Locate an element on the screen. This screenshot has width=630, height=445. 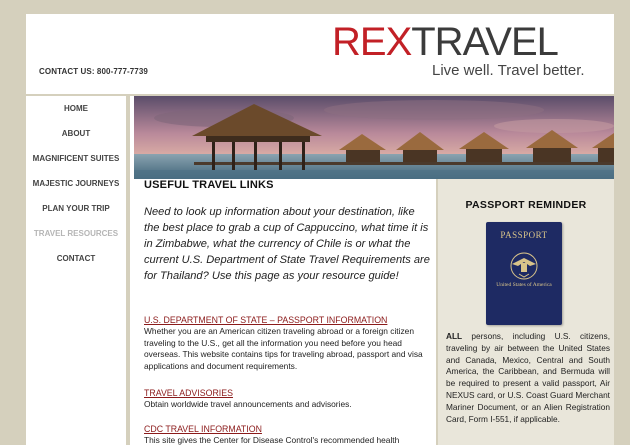
nav-item-contact: CONTACT is located at coordinates (76, 261).